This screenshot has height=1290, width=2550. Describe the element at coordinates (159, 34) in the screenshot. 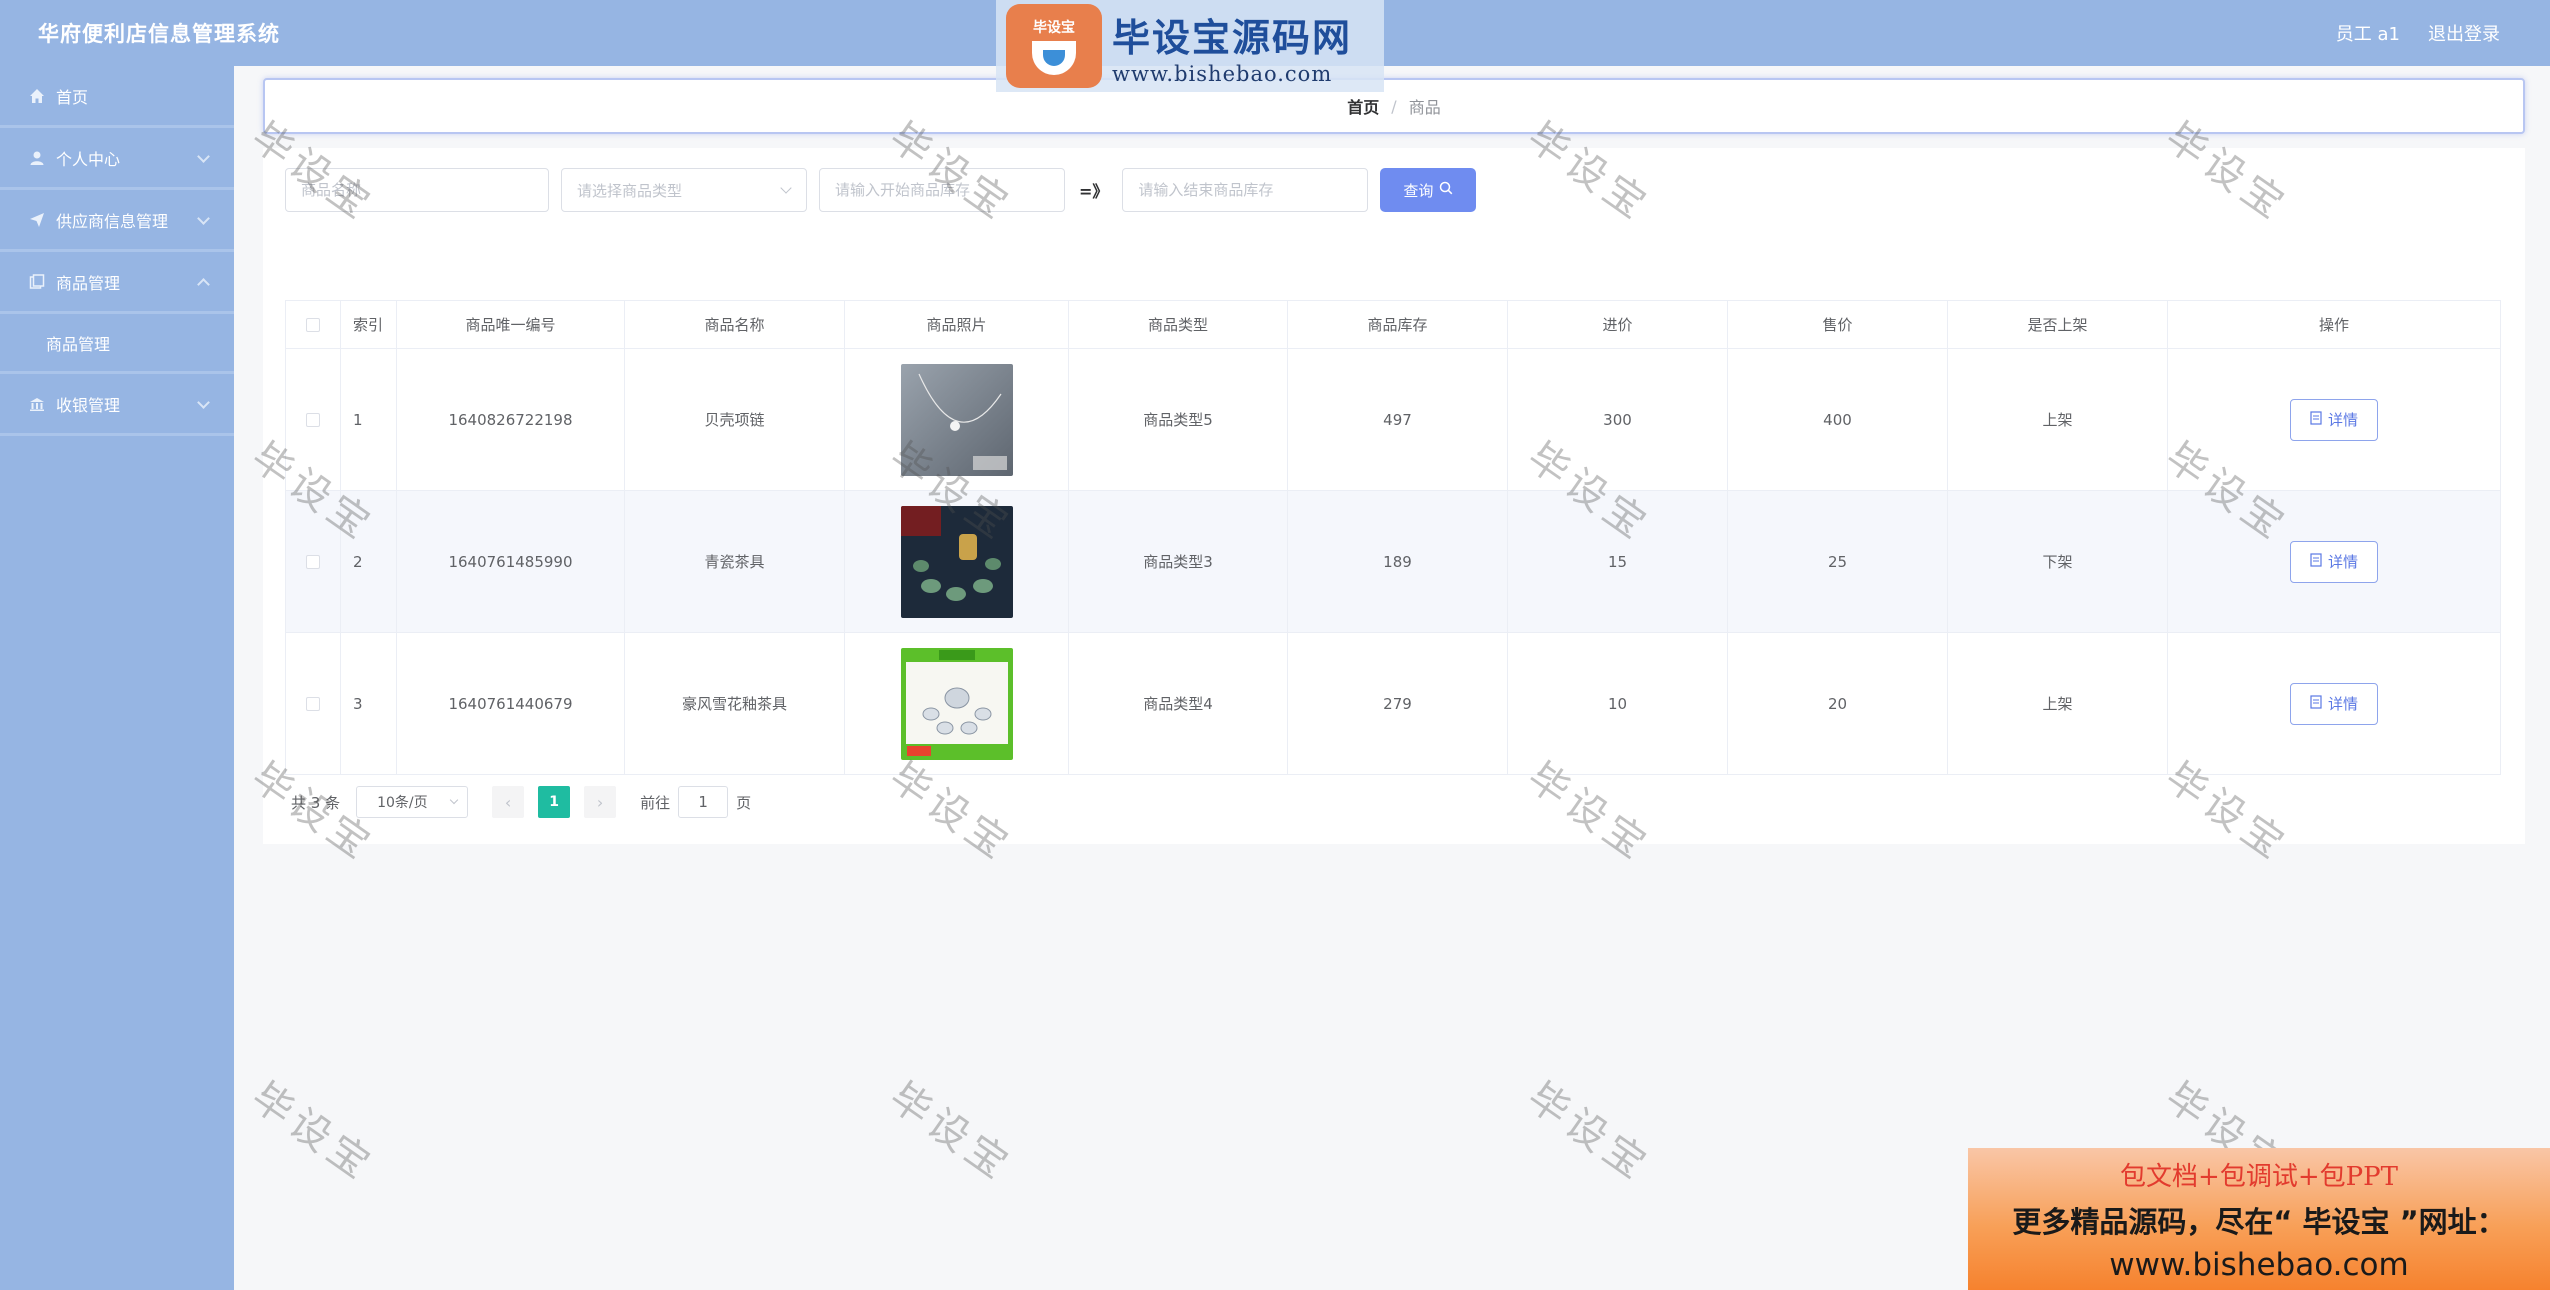

I see `app-title: 华府便利店信息管理系统` at that location.